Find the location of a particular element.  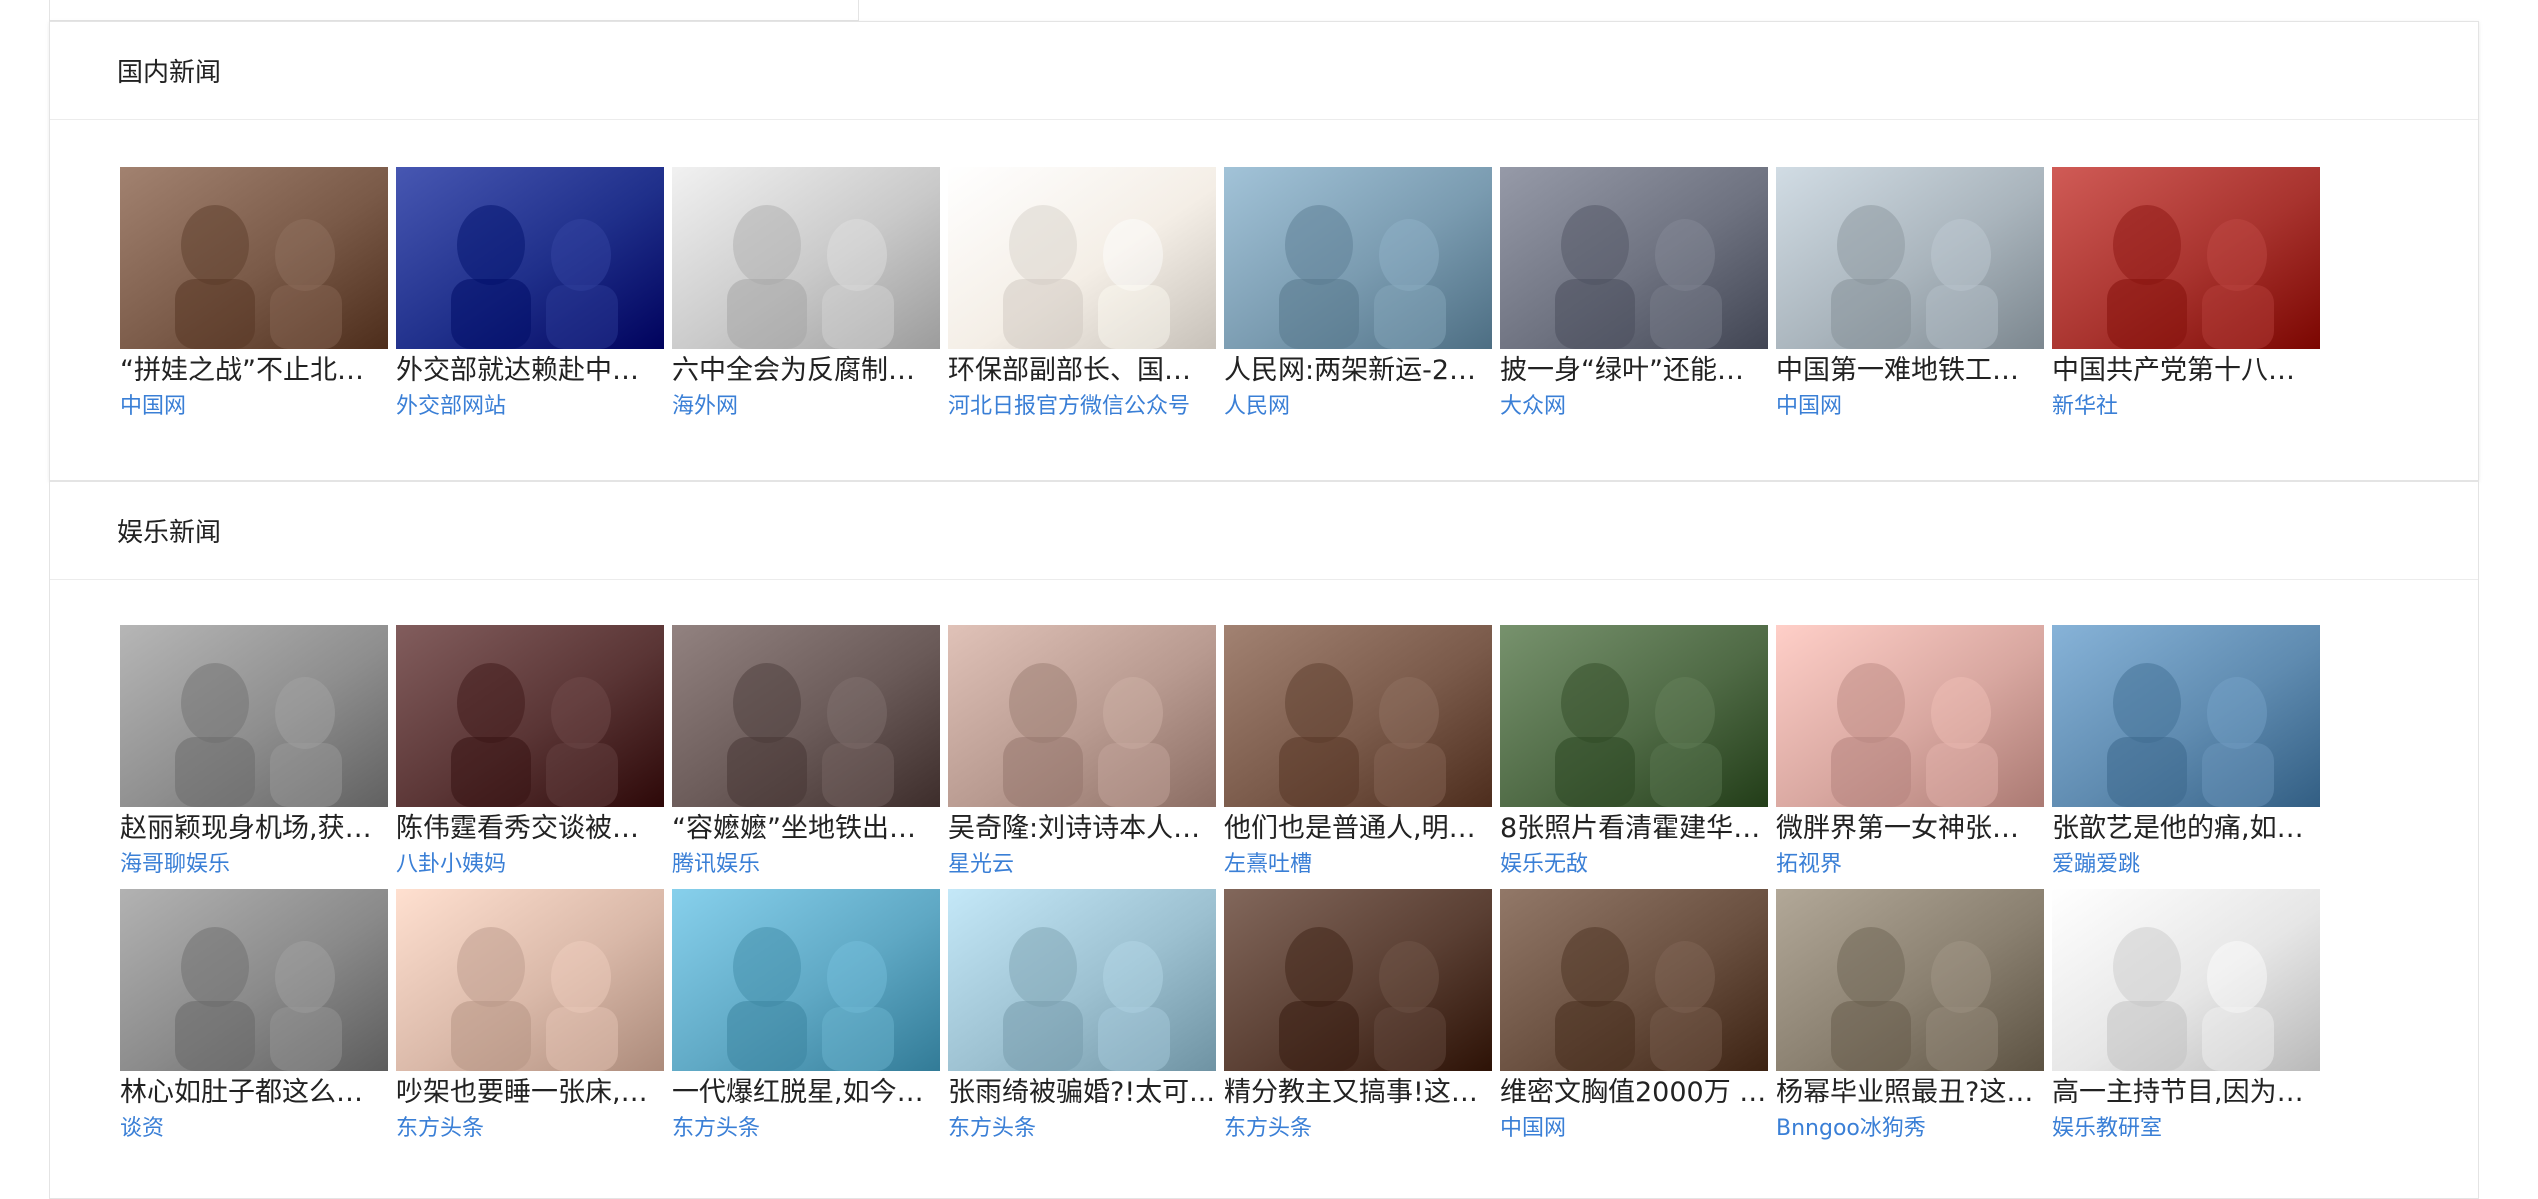

news-card: 林心如肚子都这么大了... 谈资 is located at coordinates (254, 1018).